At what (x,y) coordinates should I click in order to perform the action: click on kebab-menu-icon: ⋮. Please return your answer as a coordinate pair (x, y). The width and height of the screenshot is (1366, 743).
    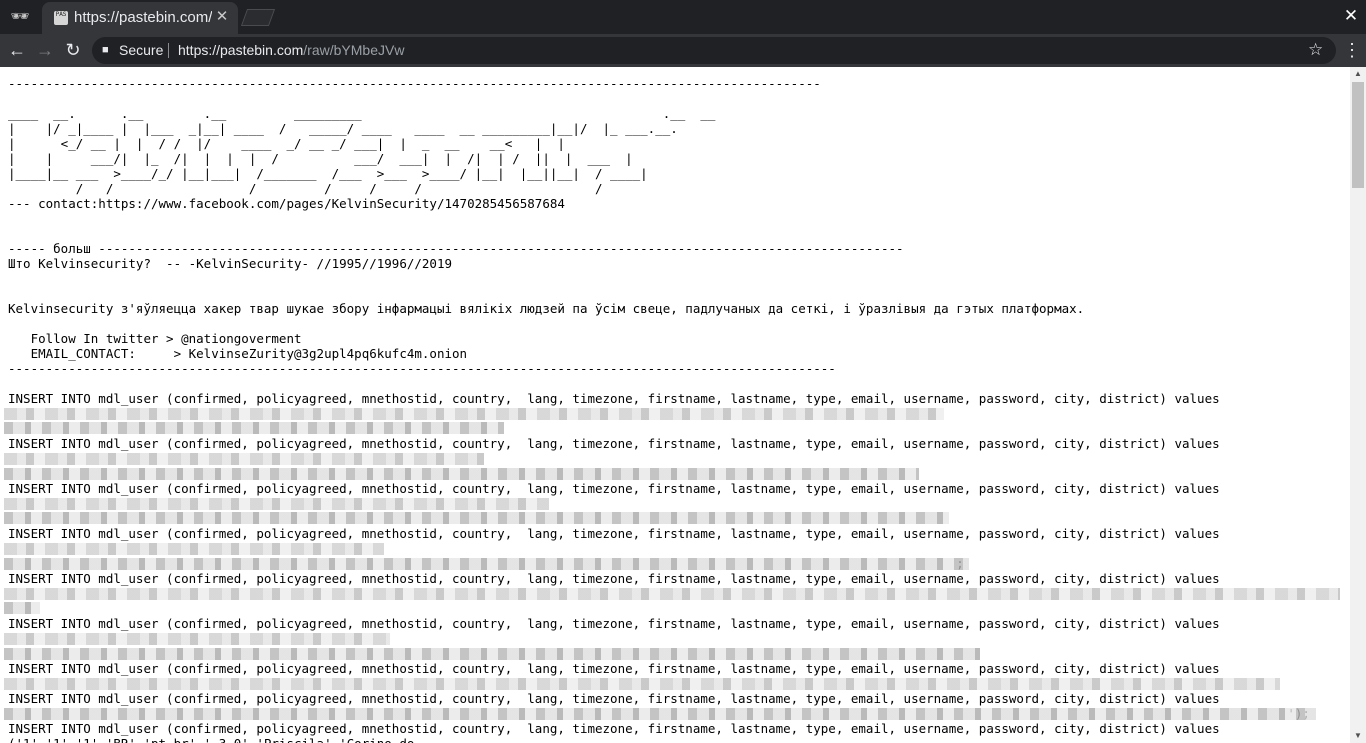
    Looking at the image, I should click on (1352, 50).